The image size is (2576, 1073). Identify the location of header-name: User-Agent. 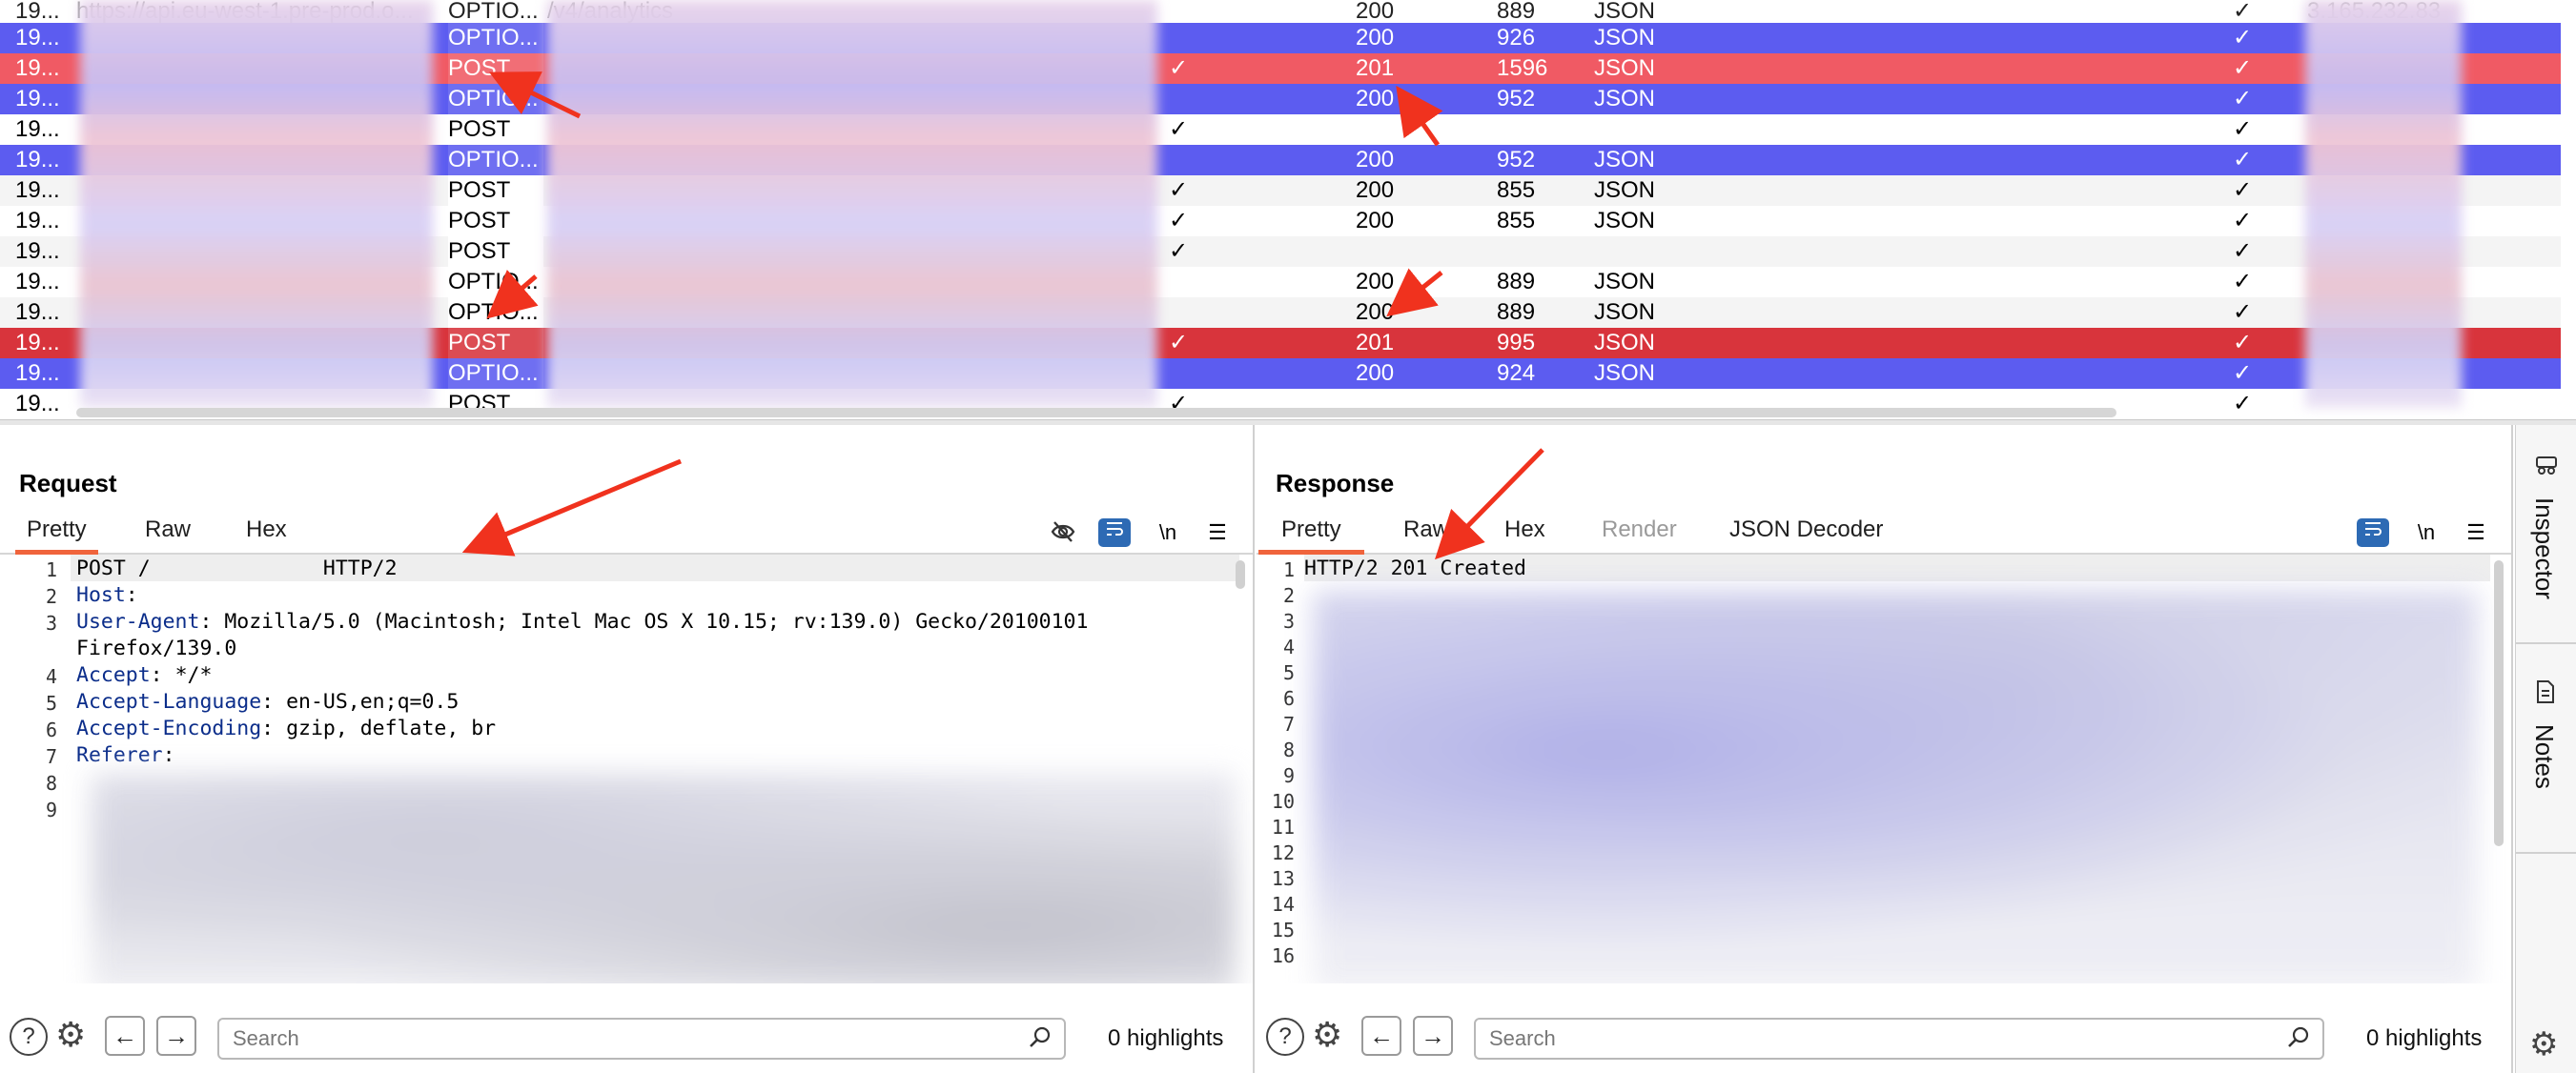
(138, 622).